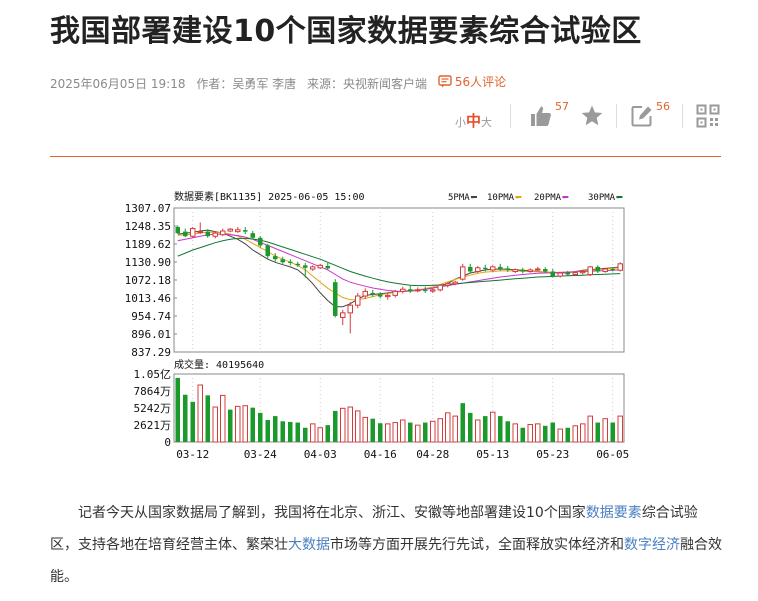 The width and height of the screenshot is (758, 601). I want to click on ma-legend-label: 10PMA-, so click(503, 198).